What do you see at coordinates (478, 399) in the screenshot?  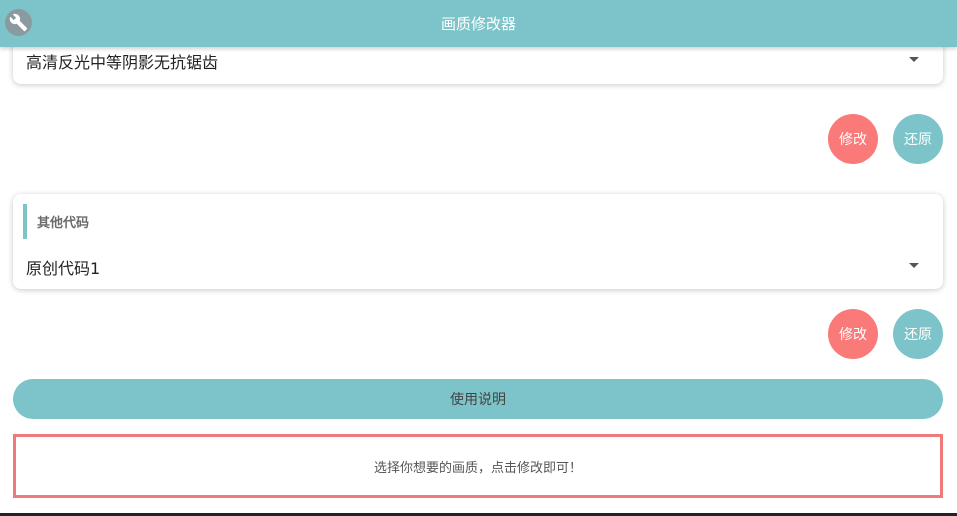 I see `usage-guide-button: 使用说明` at bounding box center [478, 399].